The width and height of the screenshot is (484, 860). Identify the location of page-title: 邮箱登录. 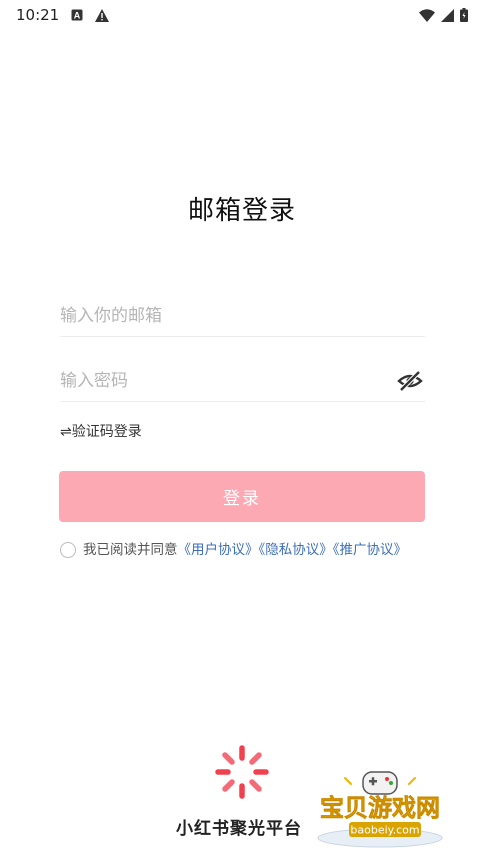
(241, 211).